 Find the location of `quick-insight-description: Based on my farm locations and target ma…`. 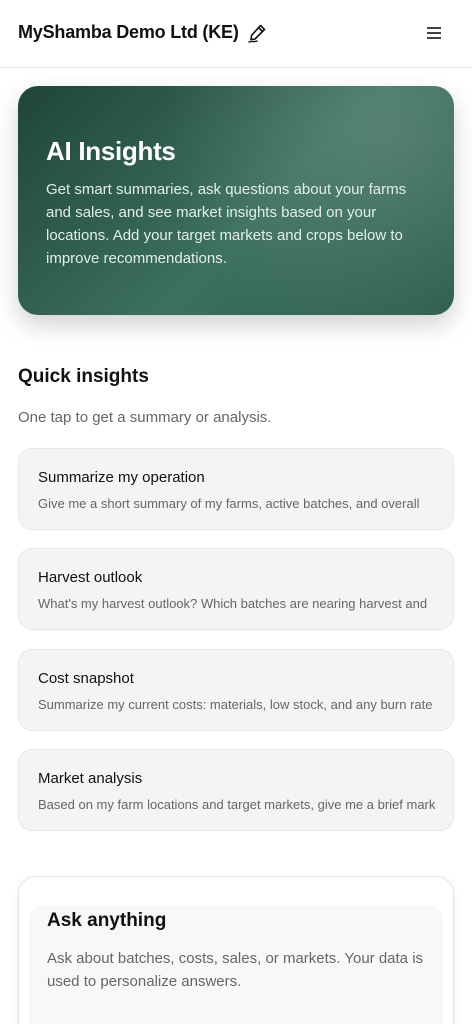

quick-insight-description: Based on my farm locations and target ma… is located at coordinates (237, 804).